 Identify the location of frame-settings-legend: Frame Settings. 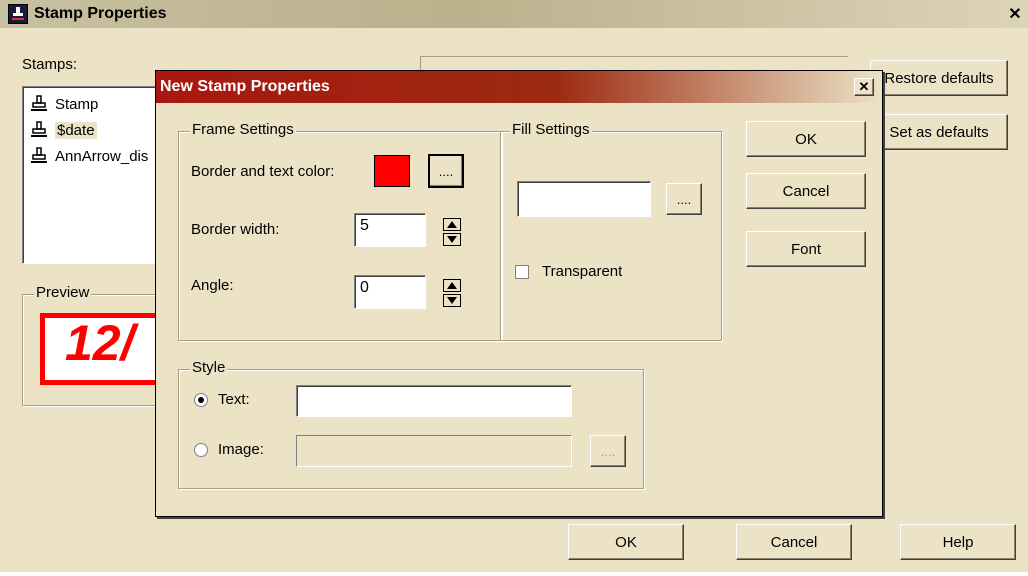
(243, 129).